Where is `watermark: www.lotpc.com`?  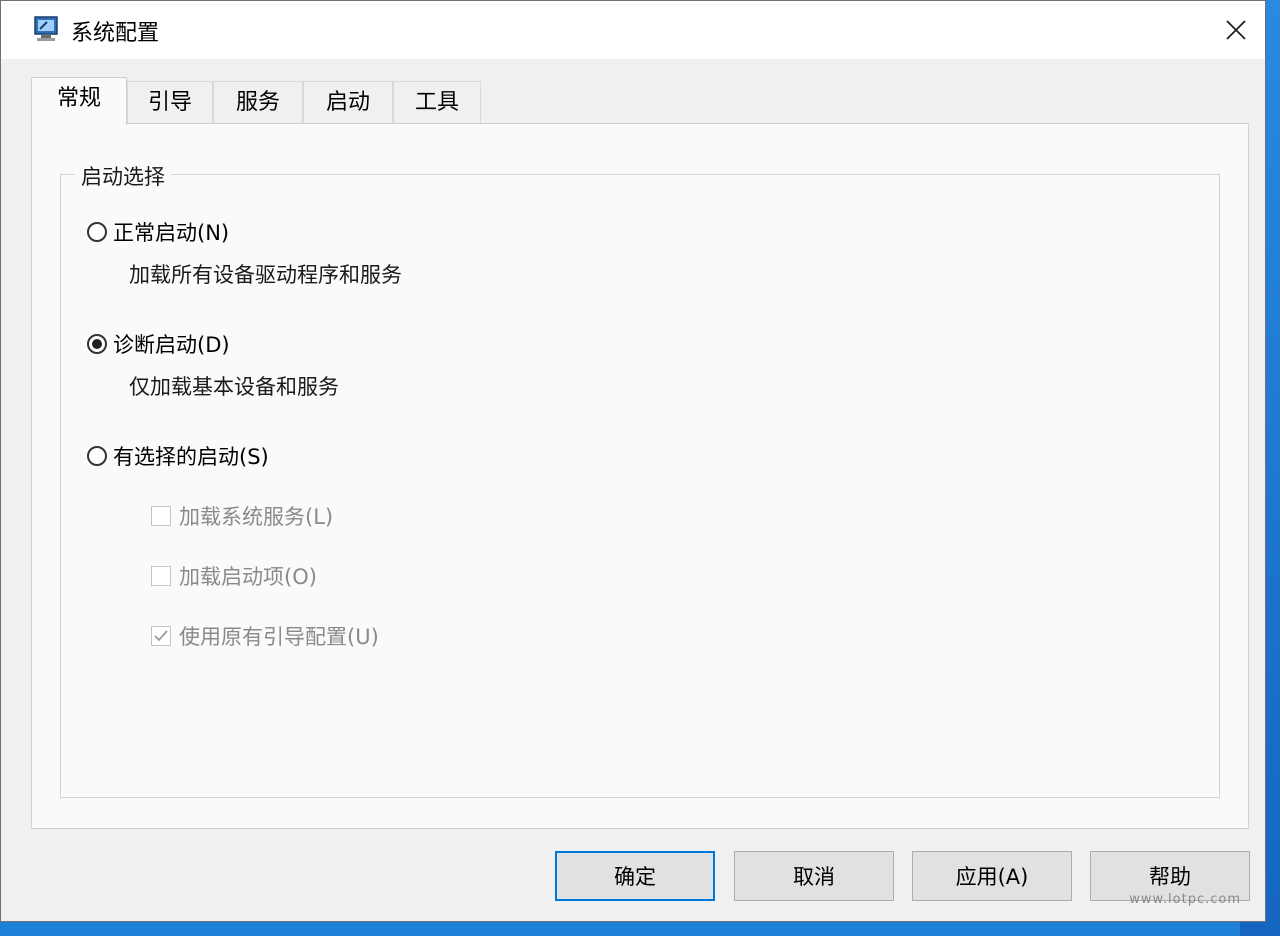
watermark: www.lotpc.com is located at coordinates (1185, 899).